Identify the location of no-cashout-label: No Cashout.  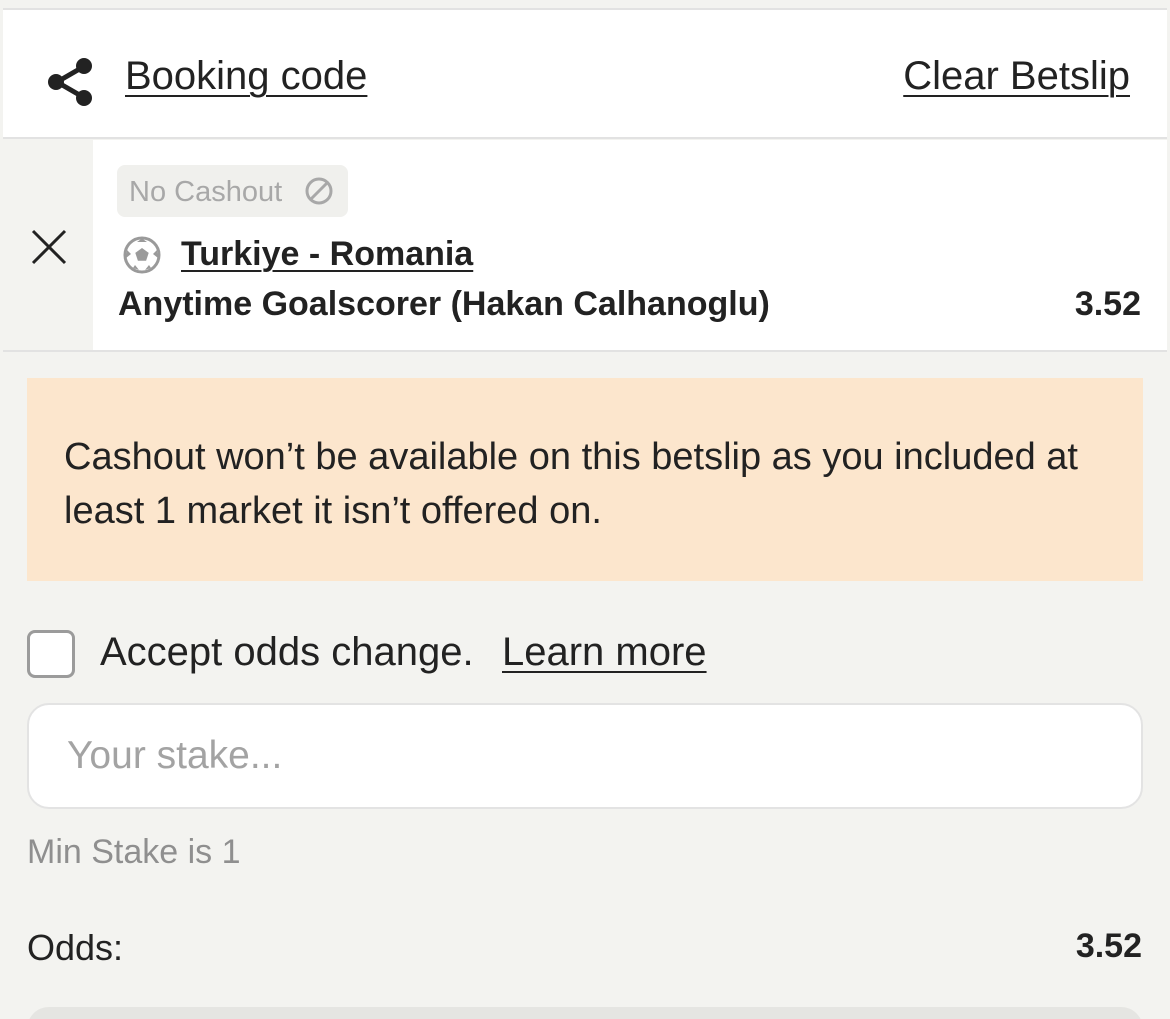
(206, 192).